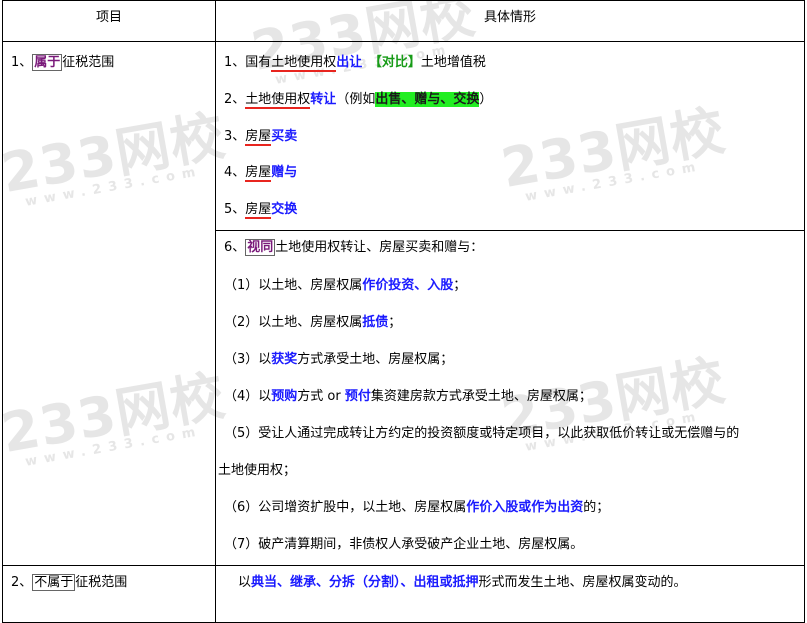 This screenshot has width=807, height=623. I want to click on deemed-title: 6、 视同 土地使用权转让、房屋买卖和赠与：, so click(354, 247).